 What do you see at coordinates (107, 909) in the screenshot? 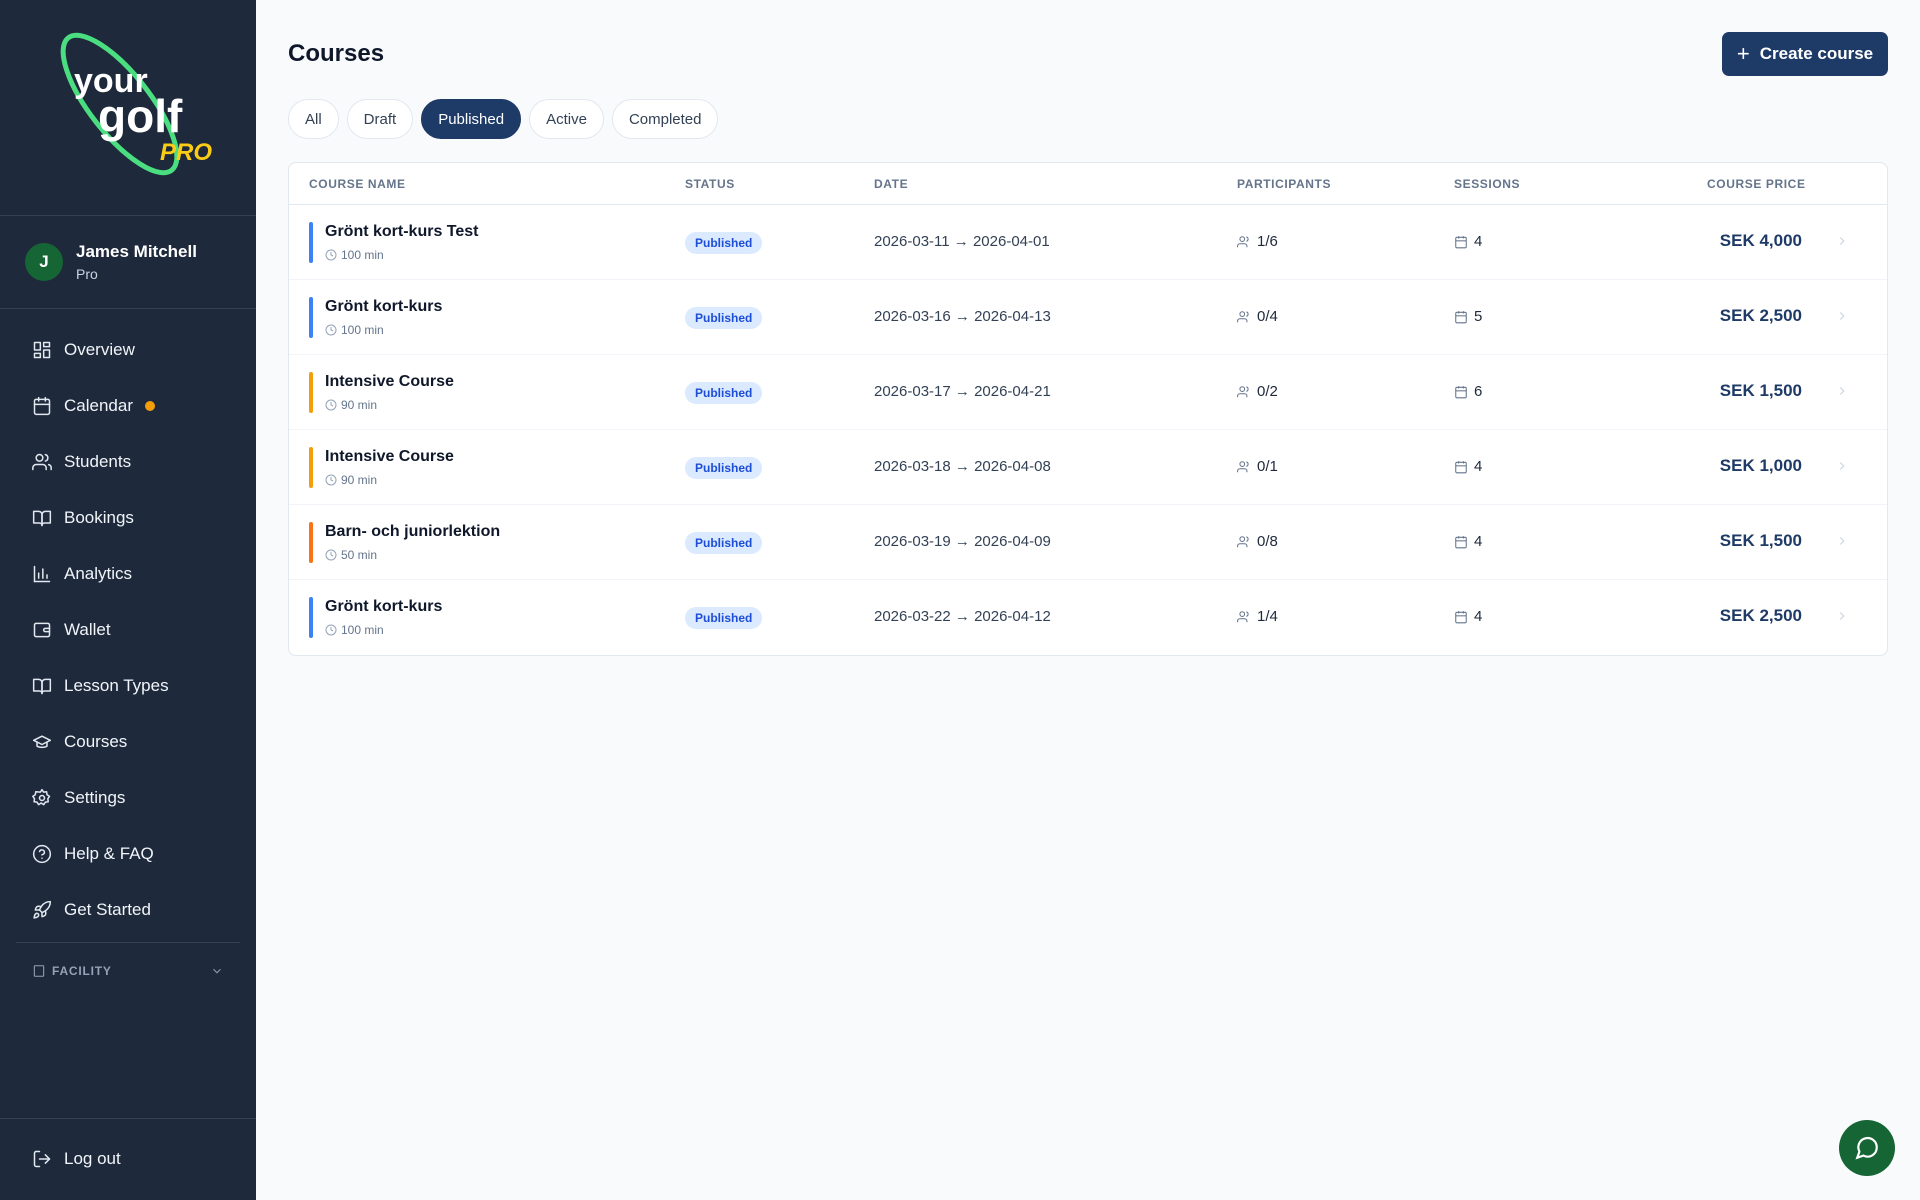
I see `sidebar-item-label: Get Started` at bounding box center [107, 909].